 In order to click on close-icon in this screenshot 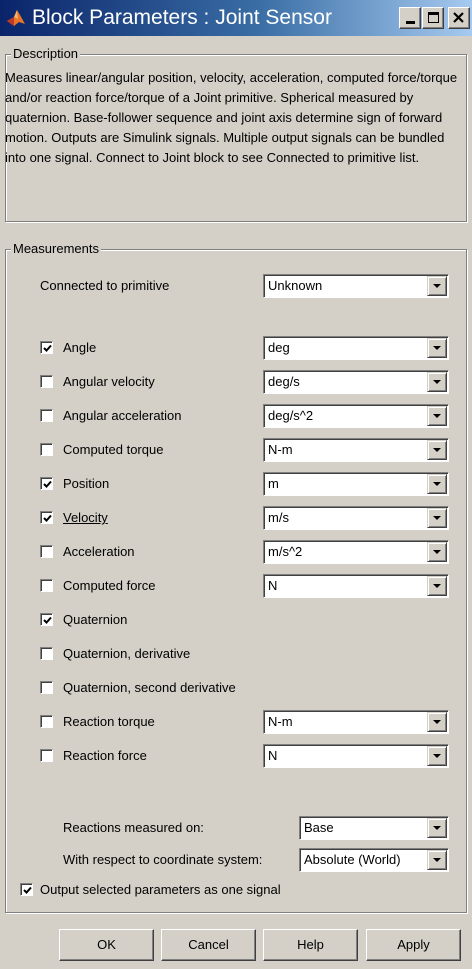, I will do `click(458, 17)`.